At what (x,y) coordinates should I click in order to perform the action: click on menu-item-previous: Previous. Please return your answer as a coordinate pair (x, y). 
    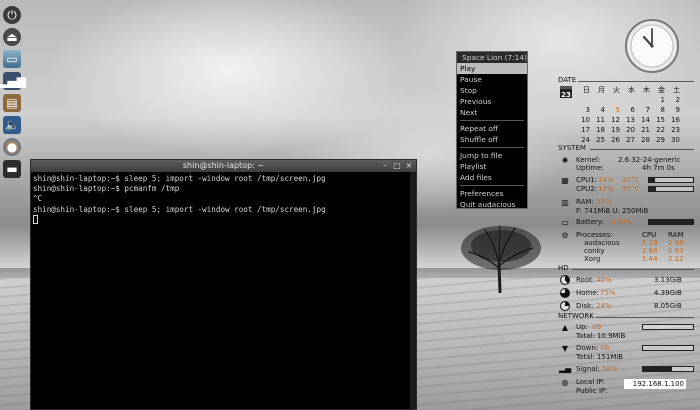
    Looking at the image, I should click on (492, 101).